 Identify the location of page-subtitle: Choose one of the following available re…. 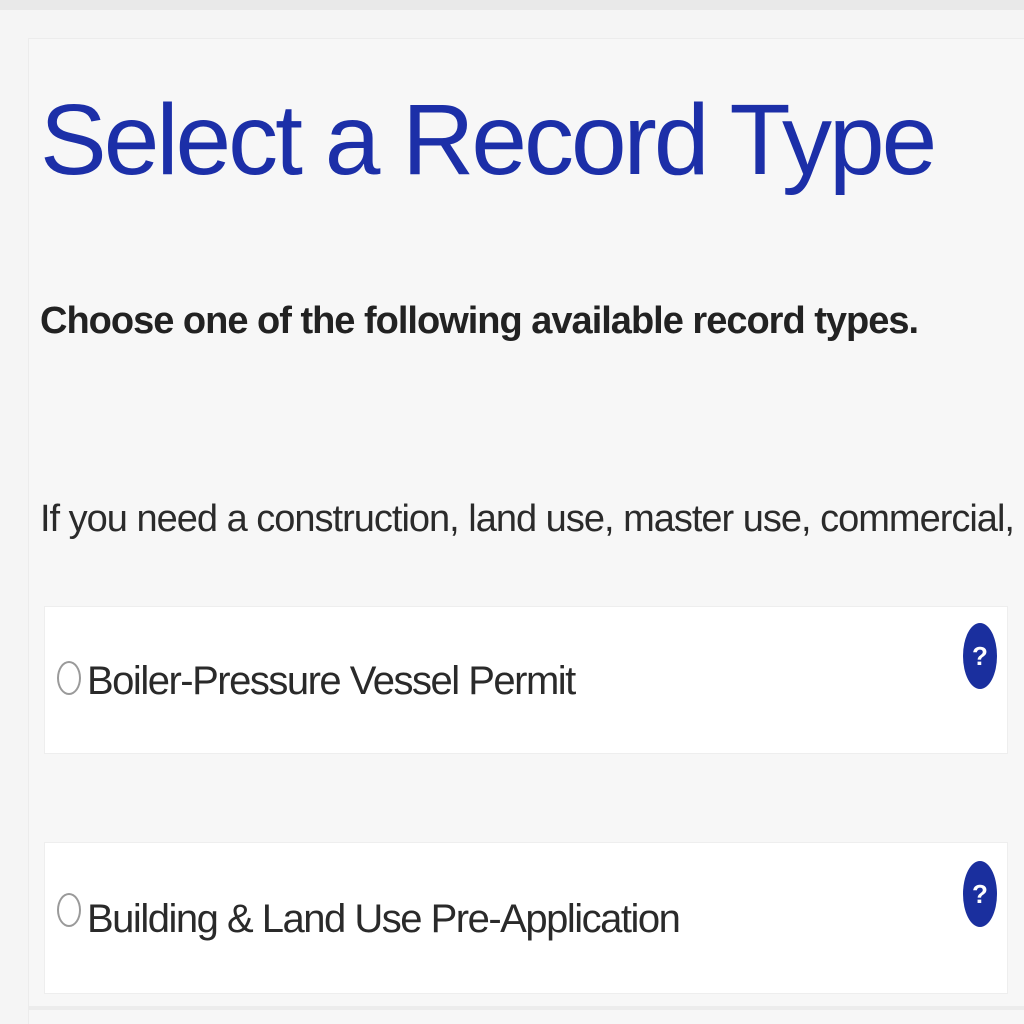
(479, 321).